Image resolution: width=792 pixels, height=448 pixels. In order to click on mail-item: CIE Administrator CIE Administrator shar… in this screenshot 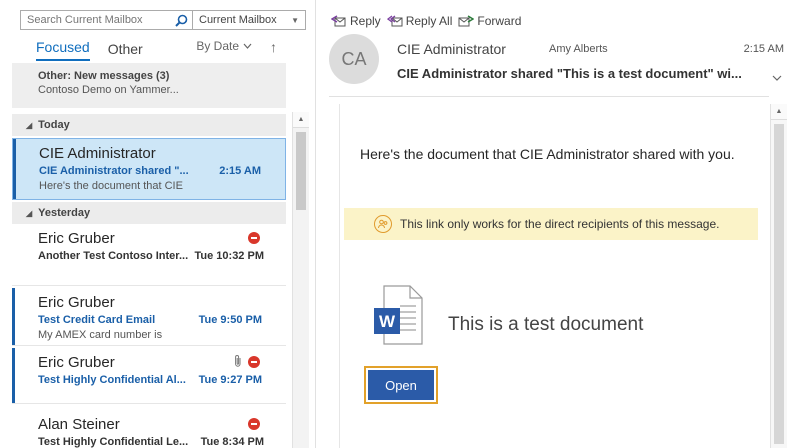, I will do `click(149, 169)`.